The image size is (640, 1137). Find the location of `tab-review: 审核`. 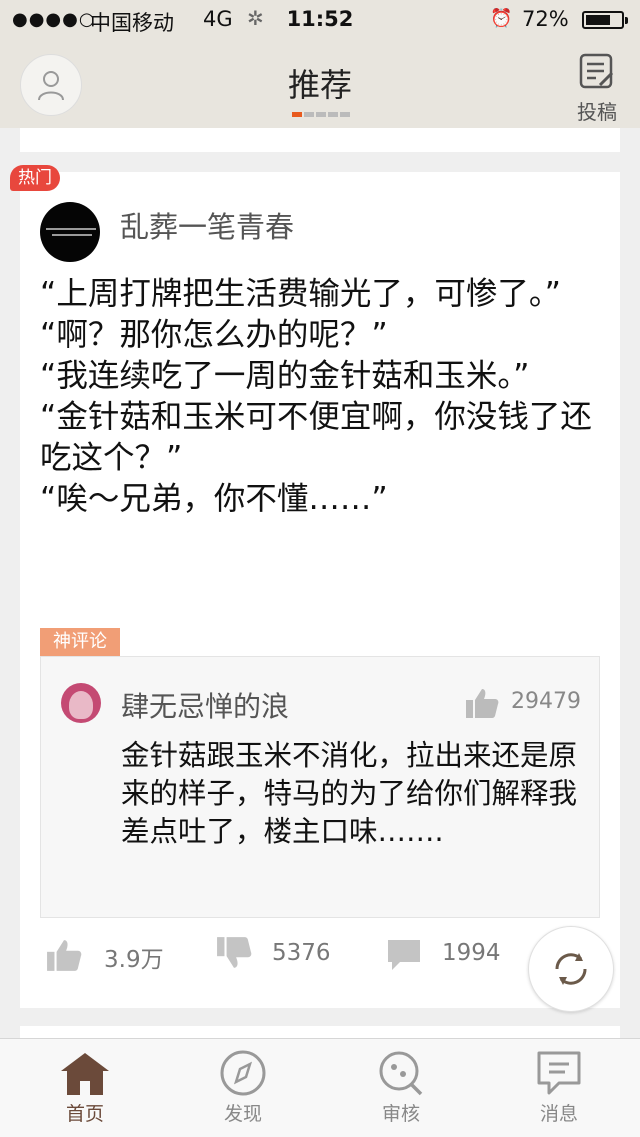

tab-review: 审核 is located at coordinates (401, 1092).